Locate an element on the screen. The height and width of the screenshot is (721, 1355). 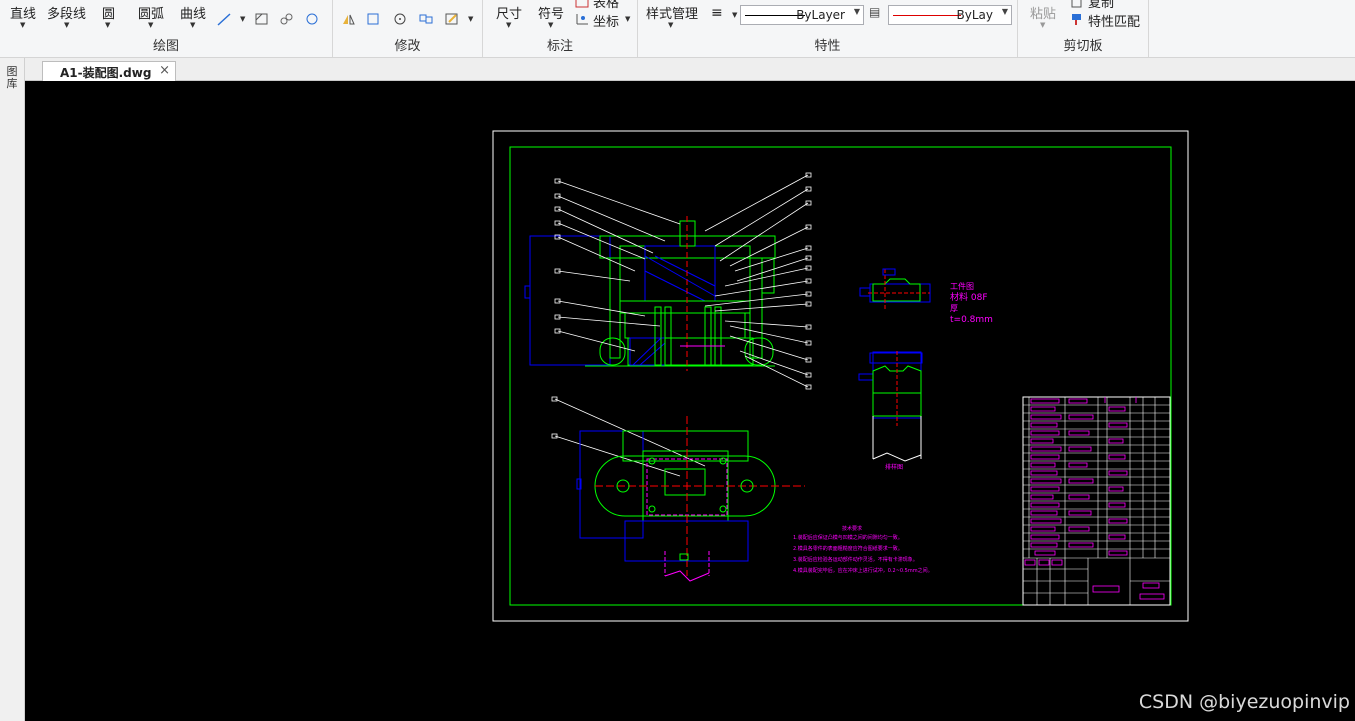
annotate-group: 尺寸 ▼ 符号 ▼ 表格 坐标 ▼ 标注 is located at coordinates (560, 28).